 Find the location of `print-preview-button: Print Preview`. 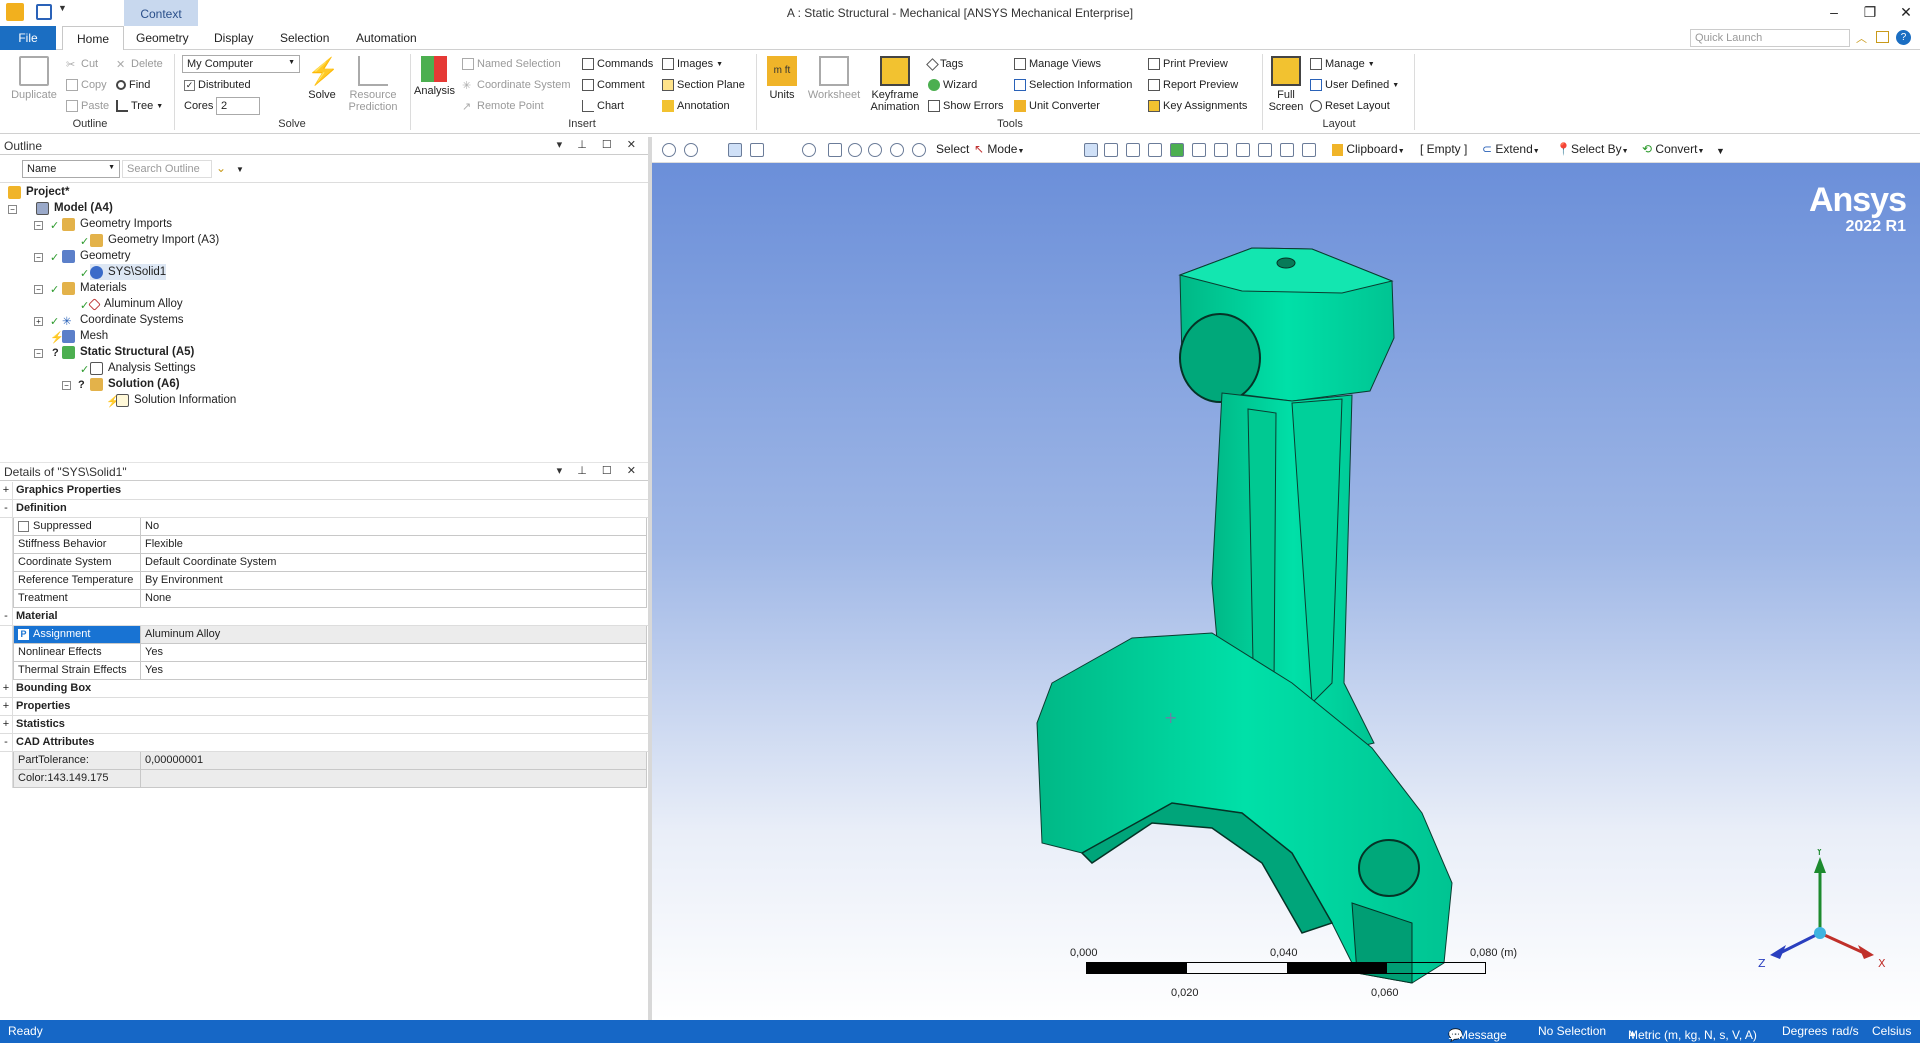

print-preview-button: Print Preview is located at coordinates (1188, 64).